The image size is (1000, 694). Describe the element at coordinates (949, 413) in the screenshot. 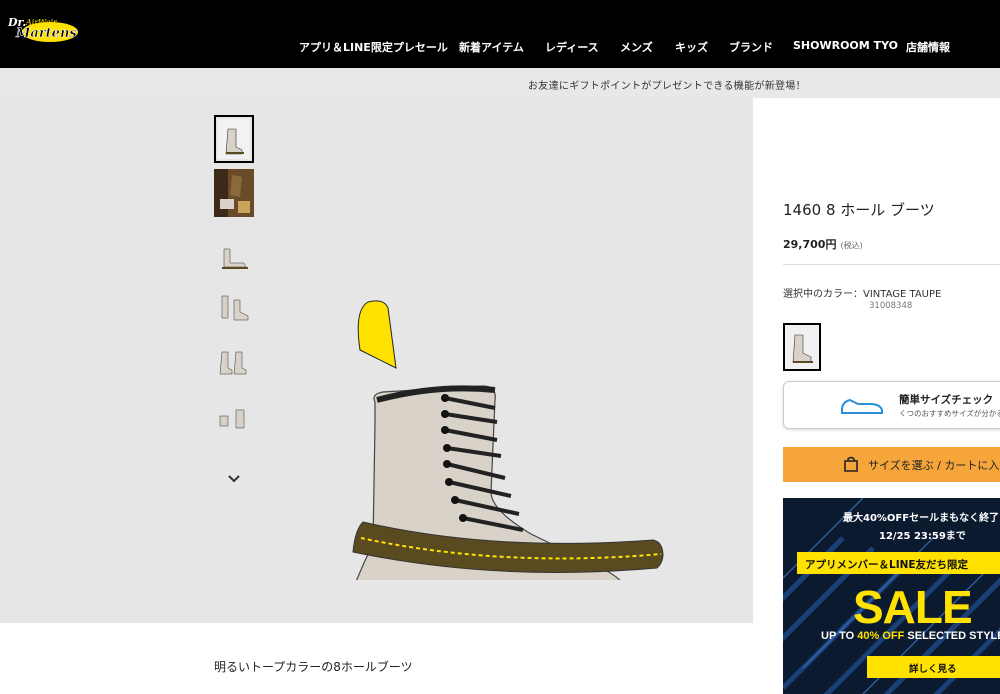

I see `size-check-subtitle: くつのおすすめサイズが分かる` at that location.